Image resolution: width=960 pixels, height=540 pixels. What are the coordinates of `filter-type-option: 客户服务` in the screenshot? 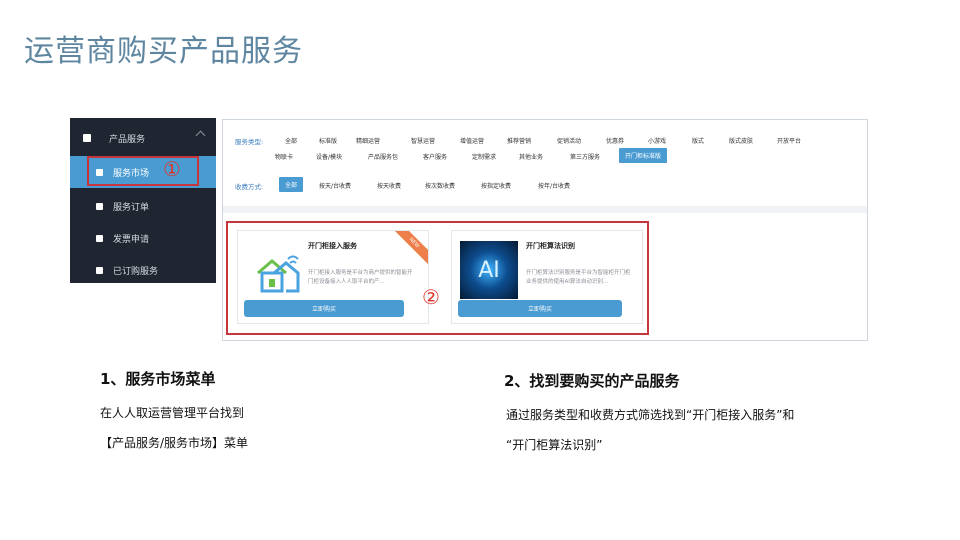 It's located at (435, 156).